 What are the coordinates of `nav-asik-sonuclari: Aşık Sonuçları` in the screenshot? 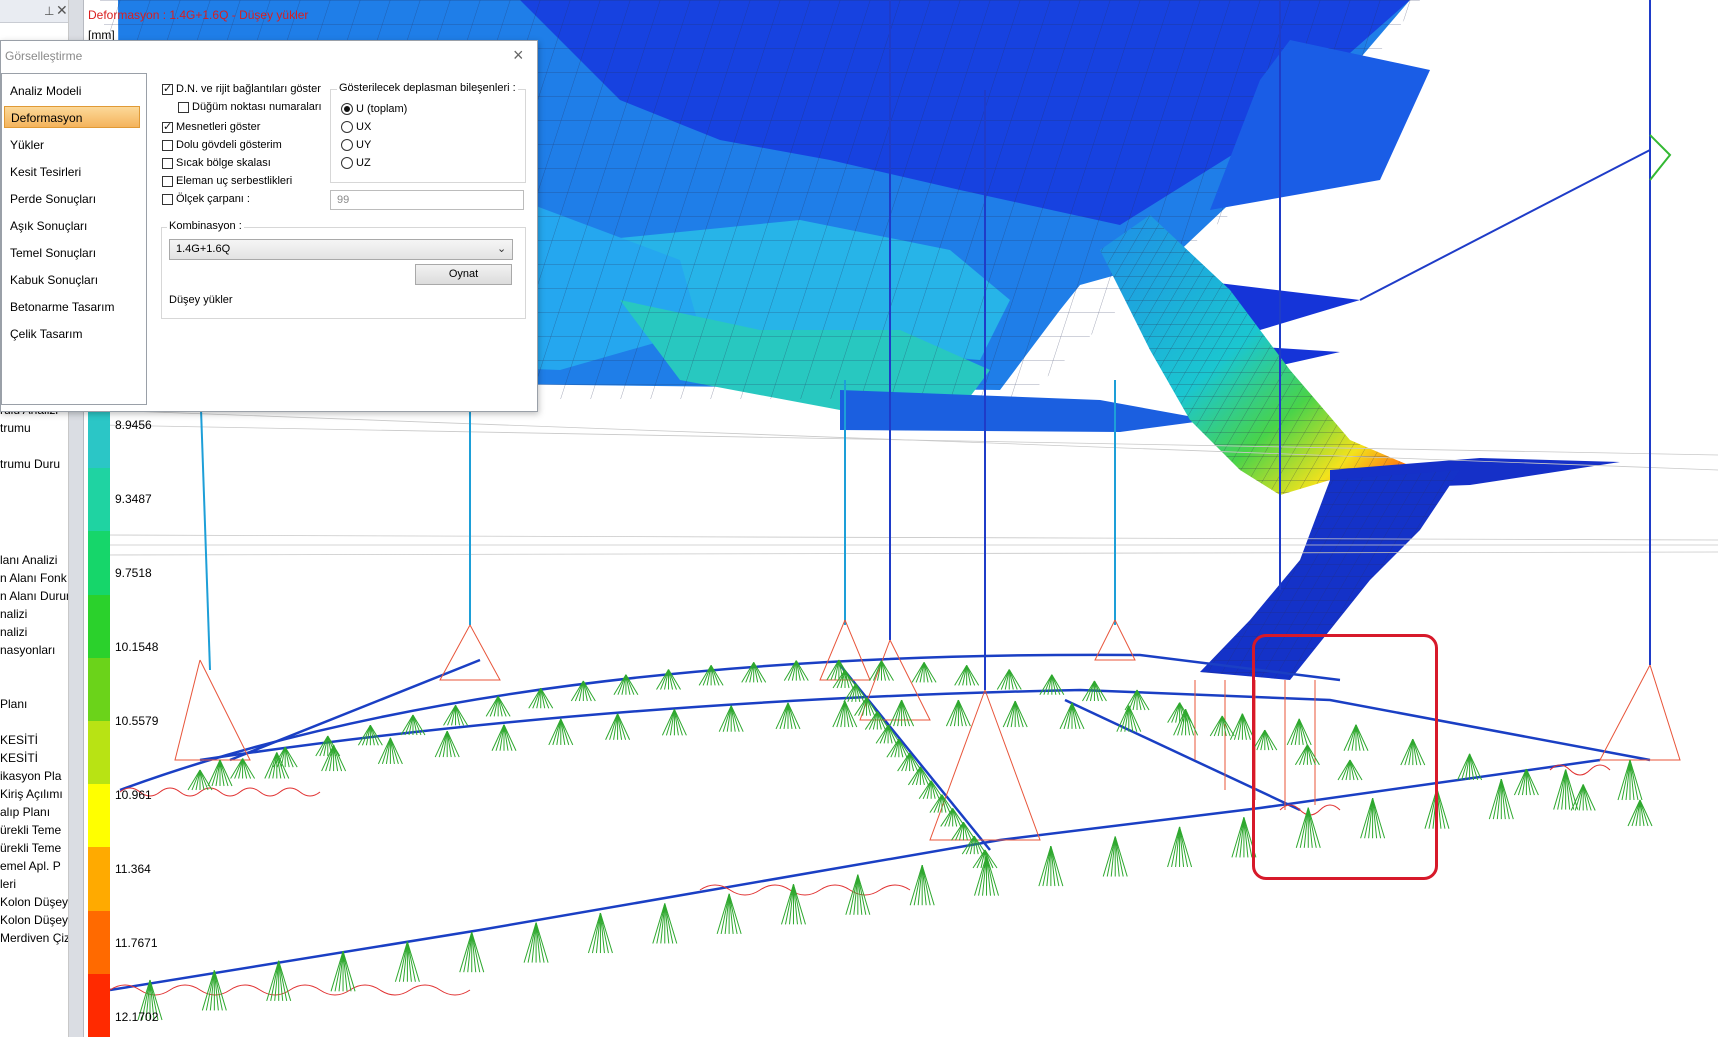 It's located at (48, 226).